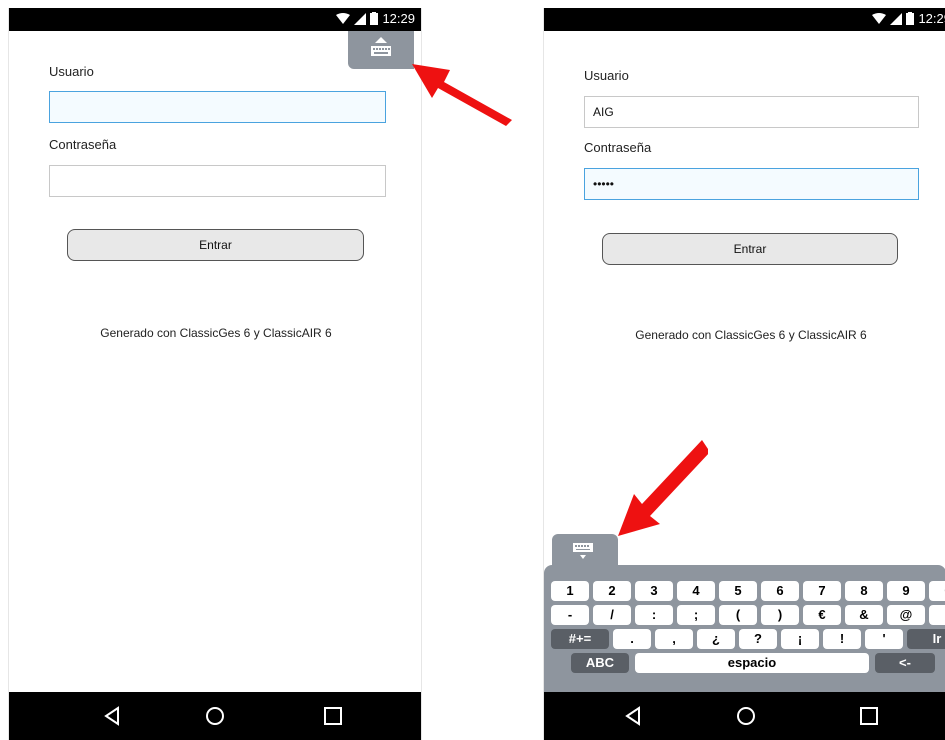  I want to click on key-close-paren: ), so click(780, 615).